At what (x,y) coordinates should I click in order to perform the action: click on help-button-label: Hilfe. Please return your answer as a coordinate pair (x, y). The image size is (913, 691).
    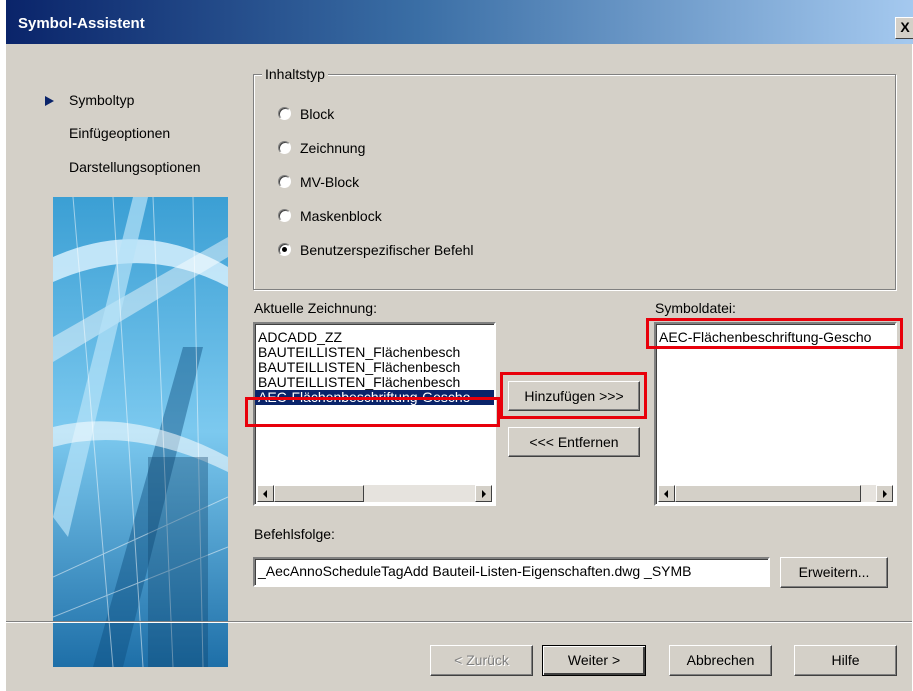
    Looking at the image, I should click on (845, 660).